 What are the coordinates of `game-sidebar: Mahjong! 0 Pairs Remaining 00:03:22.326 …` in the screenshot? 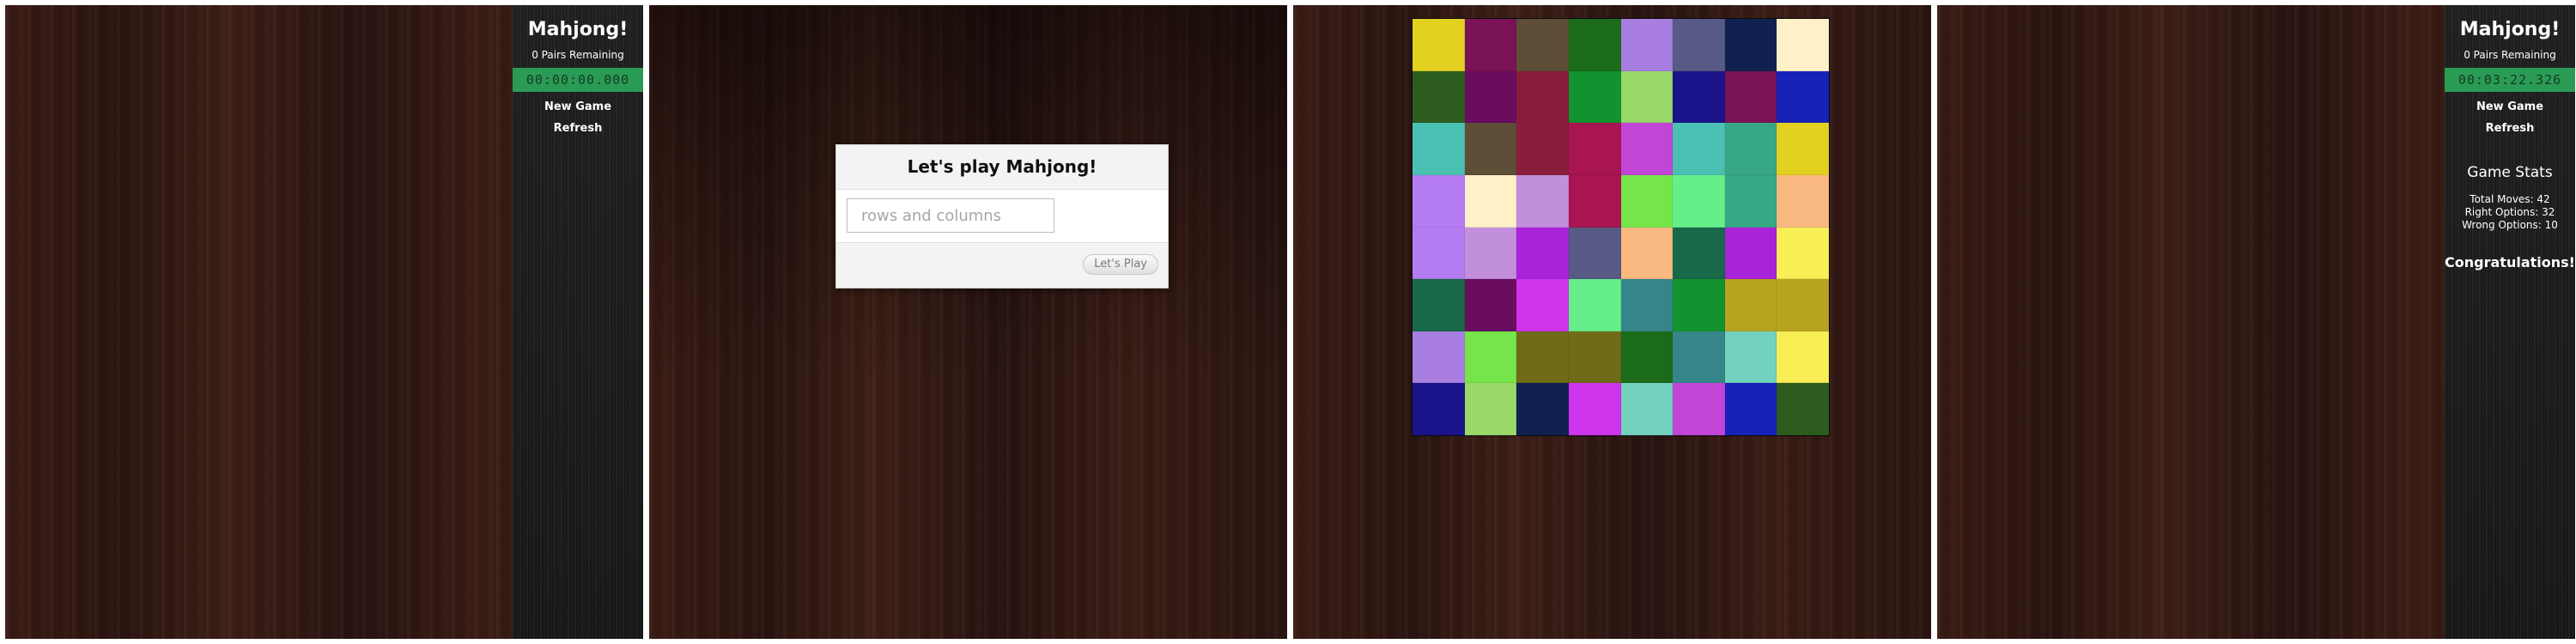 It's located at (2510, 322).